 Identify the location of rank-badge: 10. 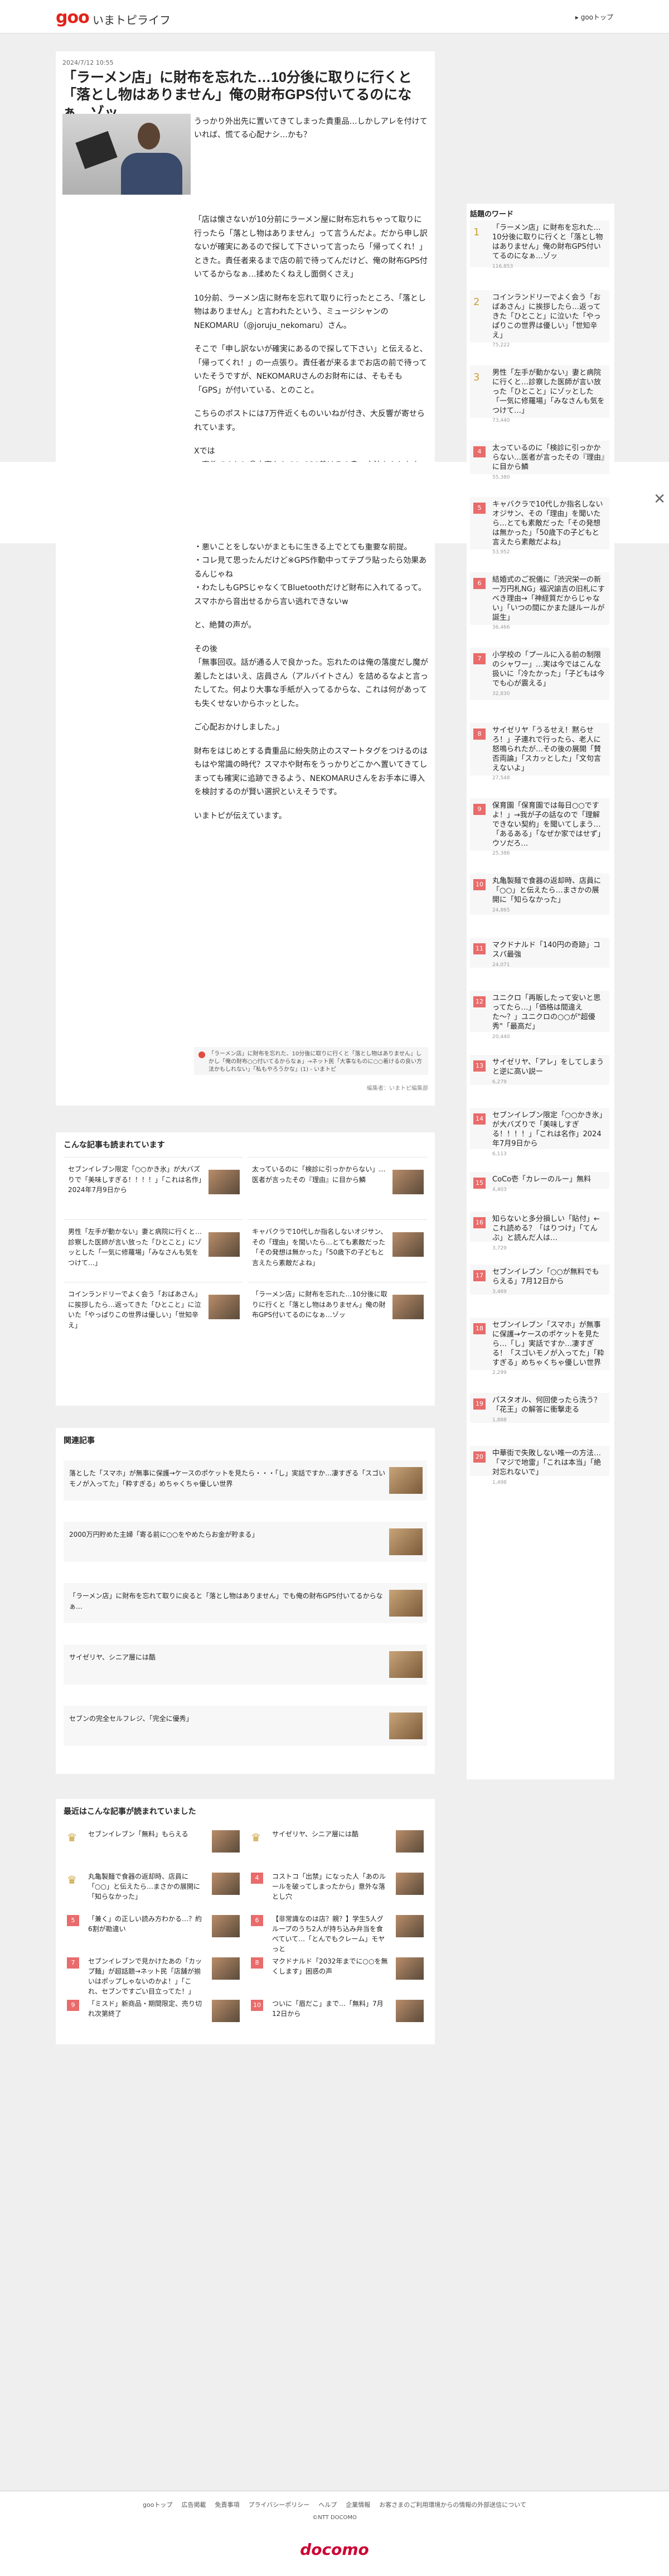
(479, 884).